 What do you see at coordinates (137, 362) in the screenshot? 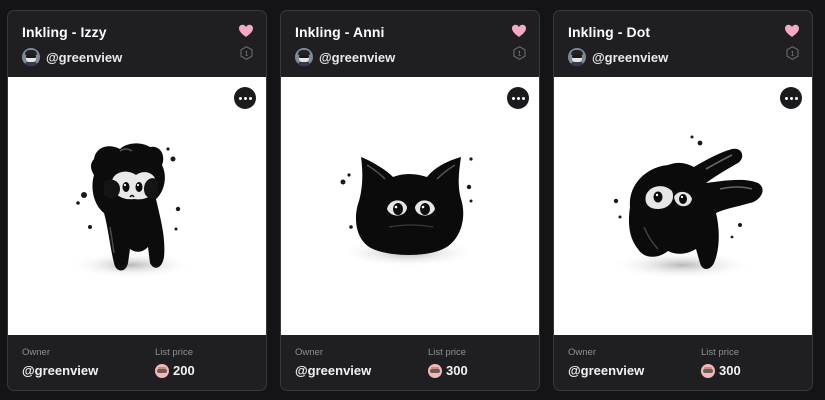
I see `card-footer: Owner @greenview List price 200` at bounding box center [137, 362].